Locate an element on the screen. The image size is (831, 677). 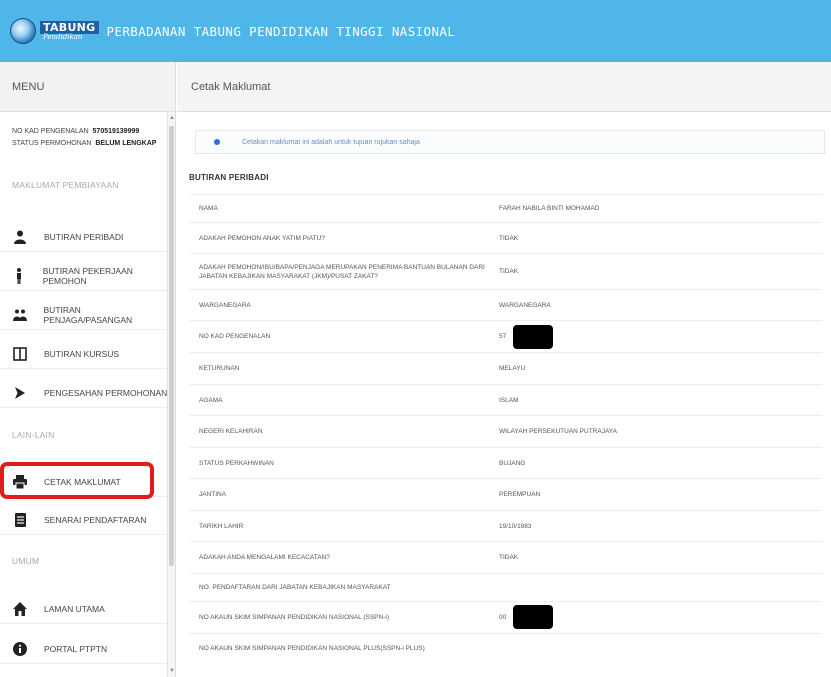
table-row: JANTINA PEREMPUAN is located at coordinates (505, 495).